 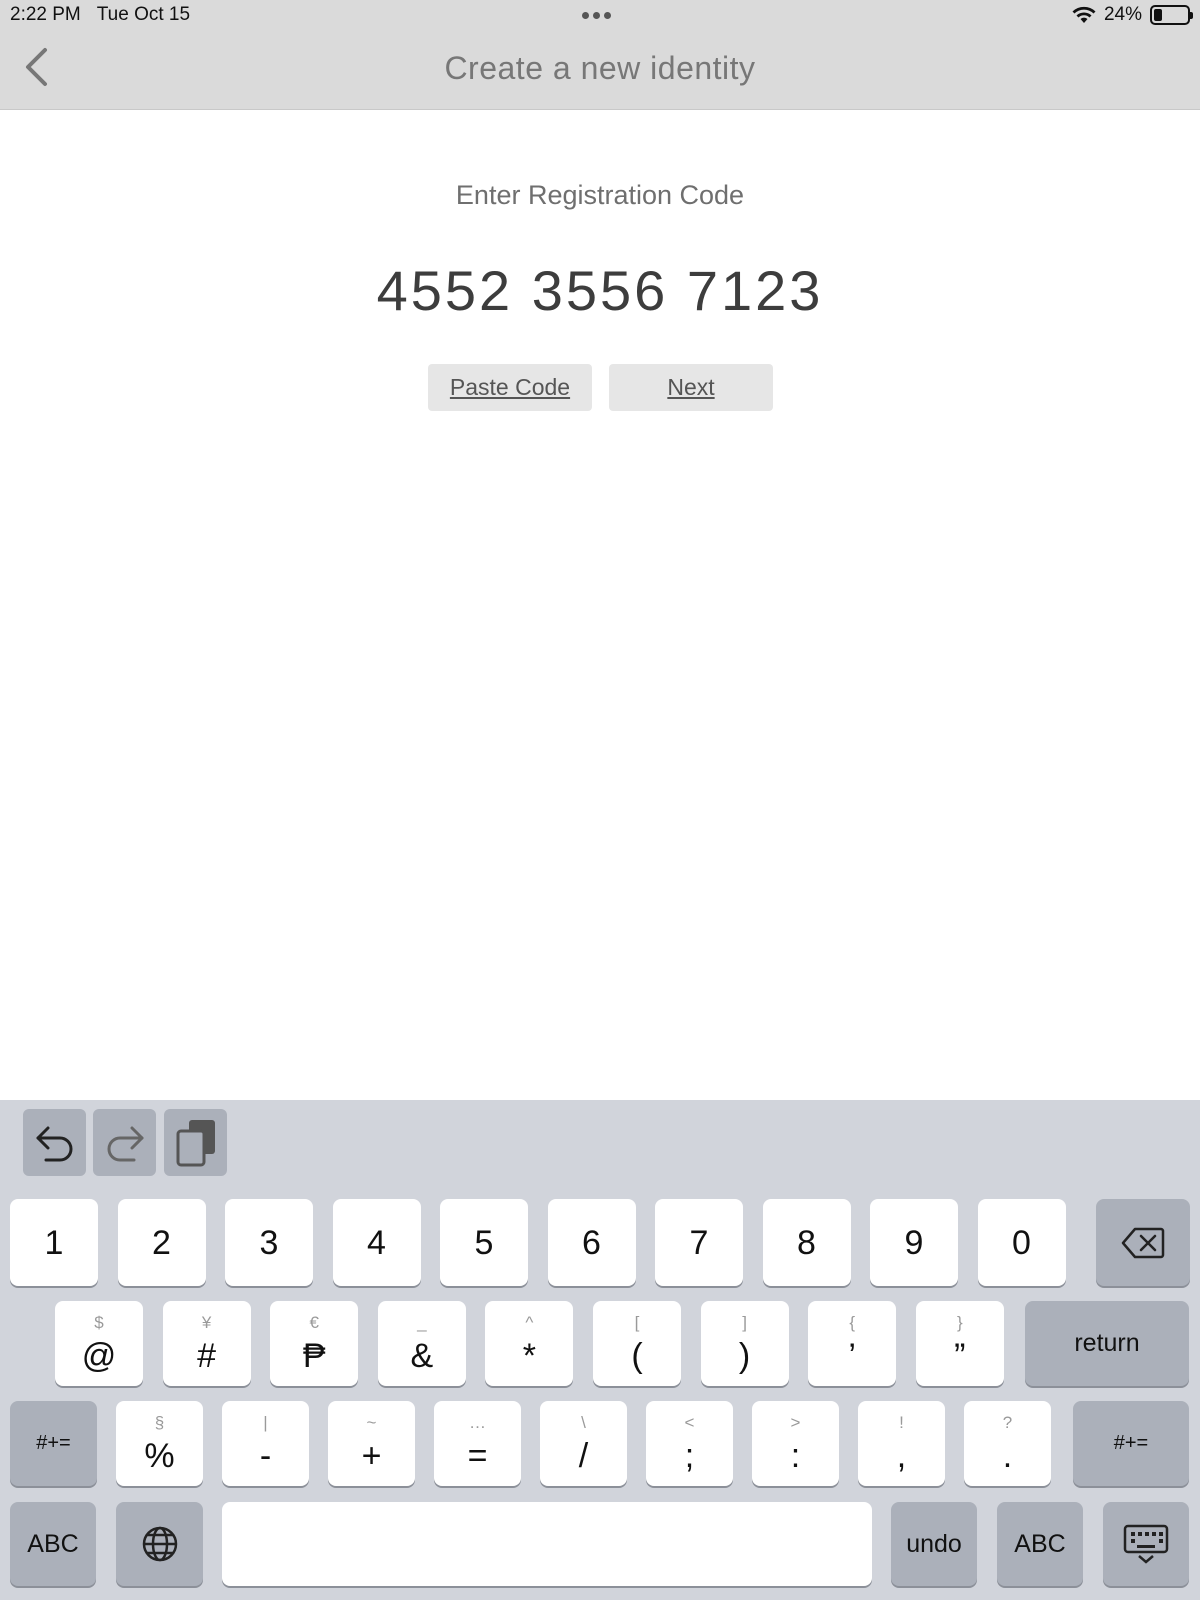 What do you see at coordinates (744, 1356) in the screenshot?
I see `key-label: )` at bounding box center [744, 1356].